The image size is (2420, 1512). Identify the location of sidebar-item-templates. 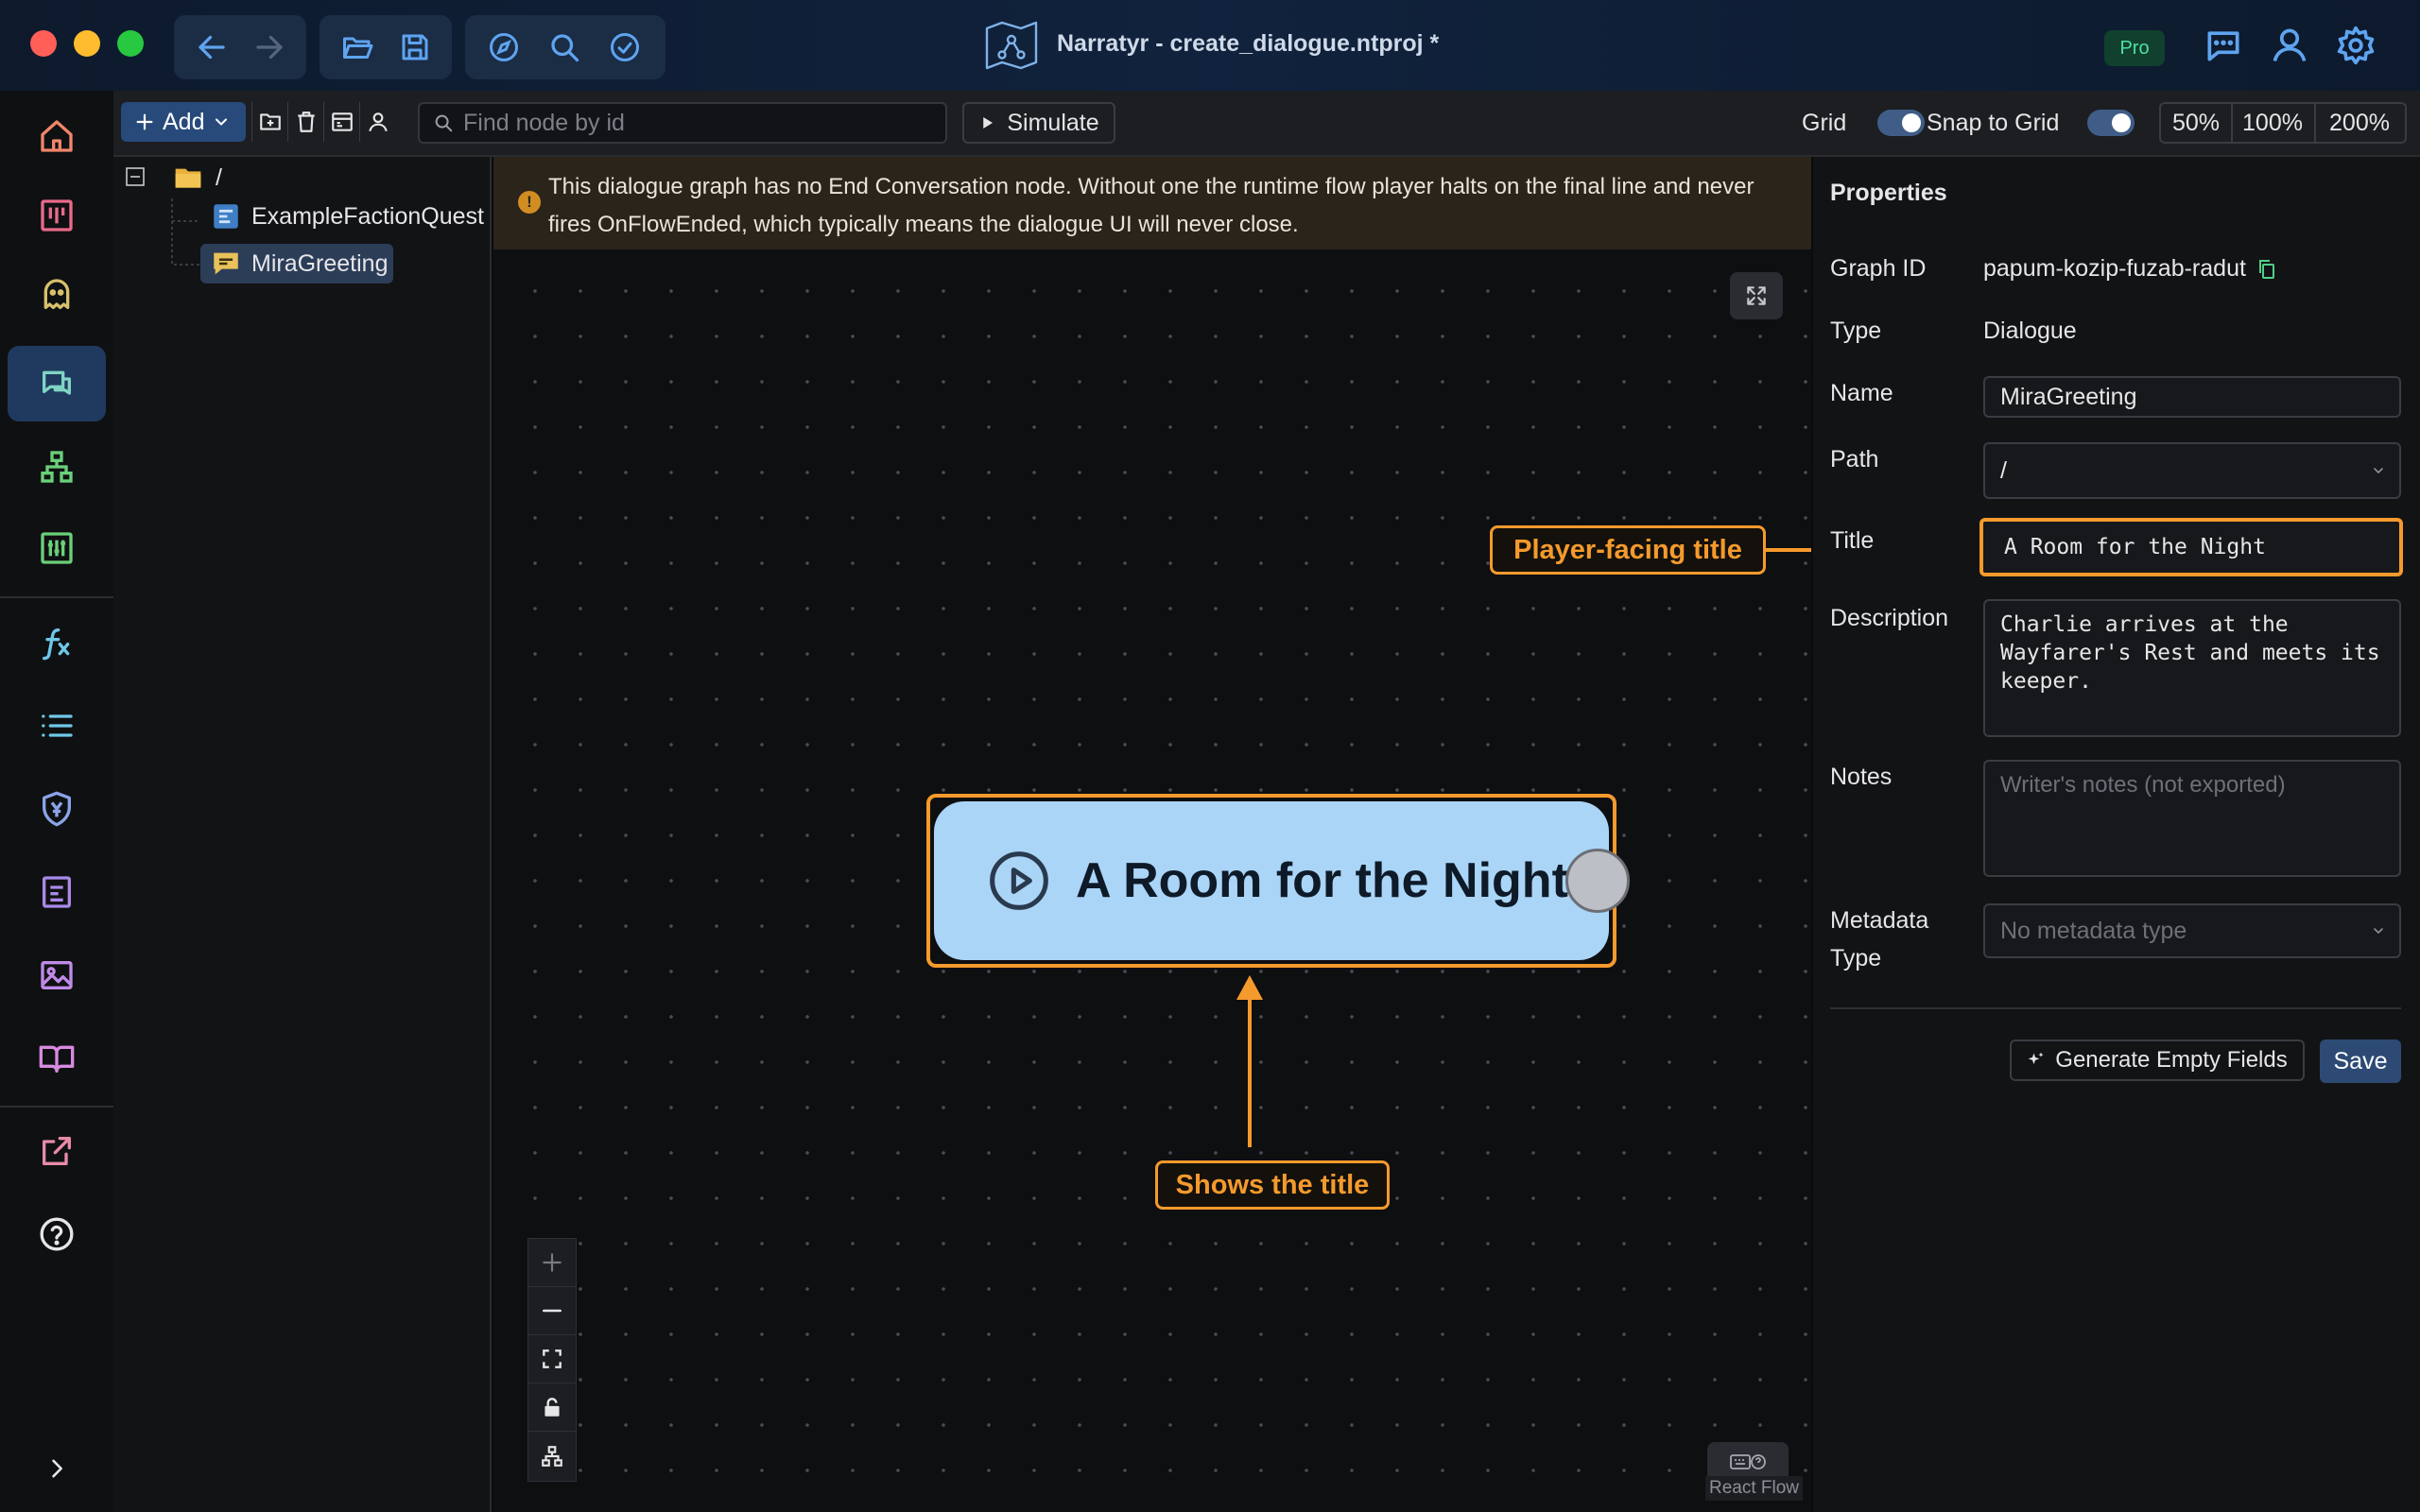
(57, 892).